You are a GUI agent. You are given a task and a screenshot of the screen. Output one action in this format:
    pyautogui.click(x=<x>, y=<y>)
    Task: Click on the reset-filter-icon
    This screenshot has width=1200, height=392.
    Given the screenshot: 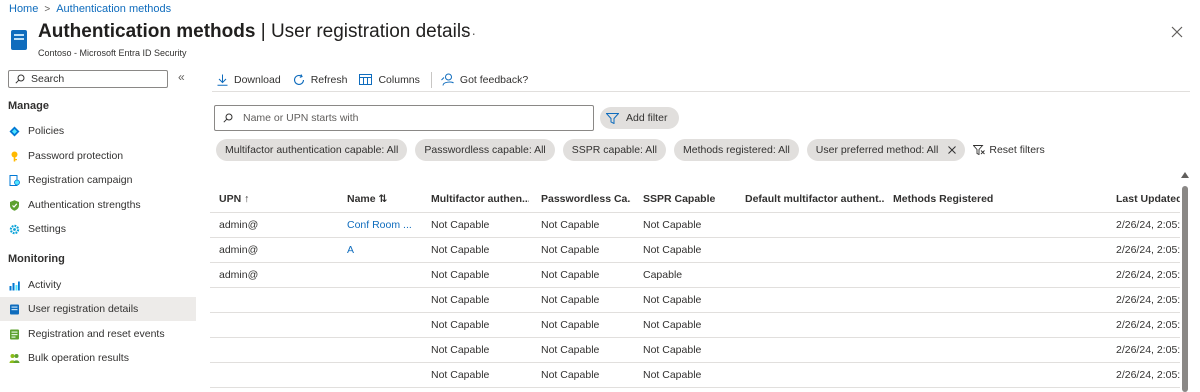 What is the action you would take?
    pyautogui.click(x=979, y=150)
    